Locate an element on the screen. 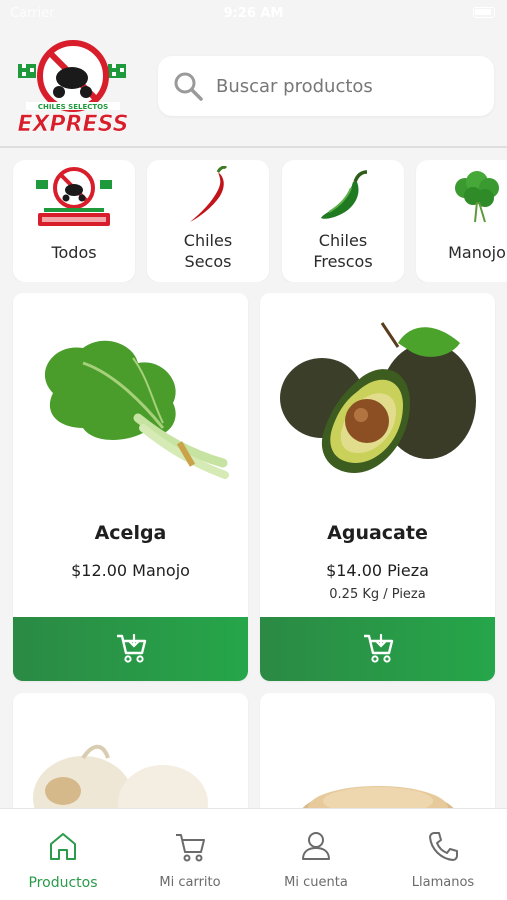  parsley-icon is located at coordinates (461, 197).